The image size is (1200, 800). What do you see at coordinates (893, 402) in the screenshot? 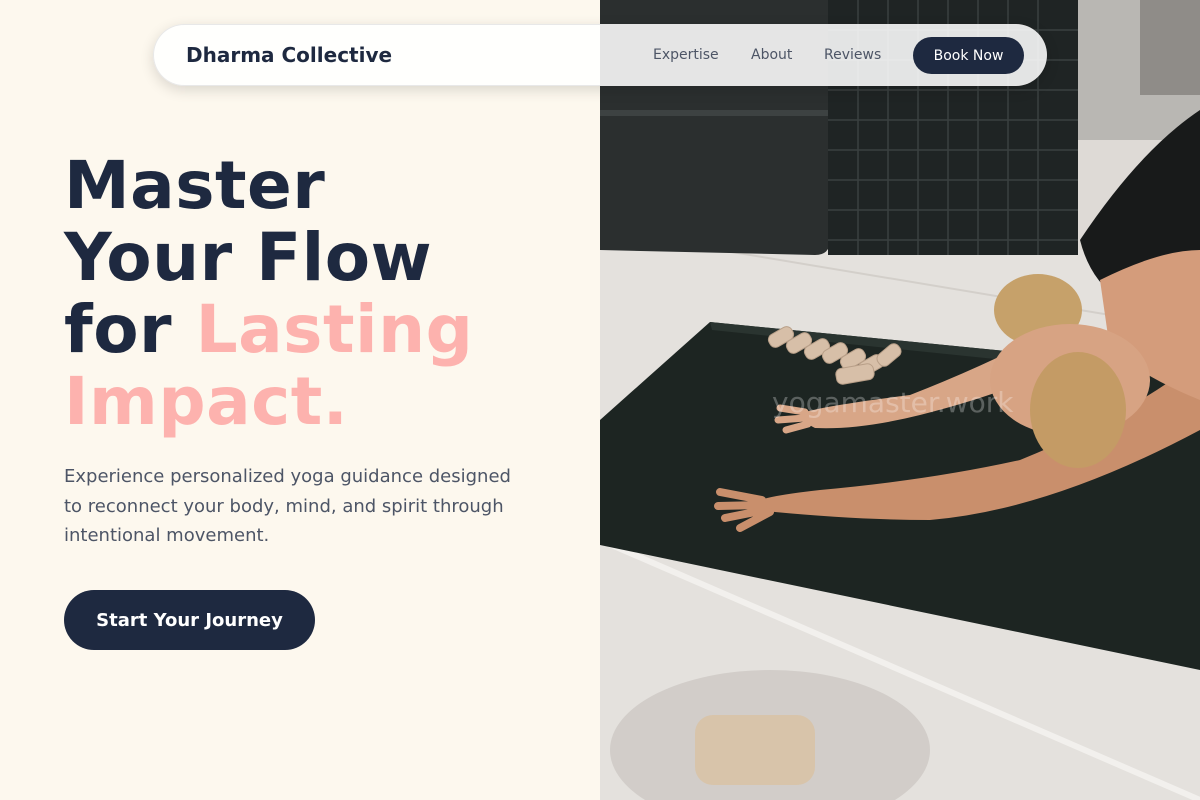
I see `photo-watermark: yogamaster.work` at bounding box center [893, 402].